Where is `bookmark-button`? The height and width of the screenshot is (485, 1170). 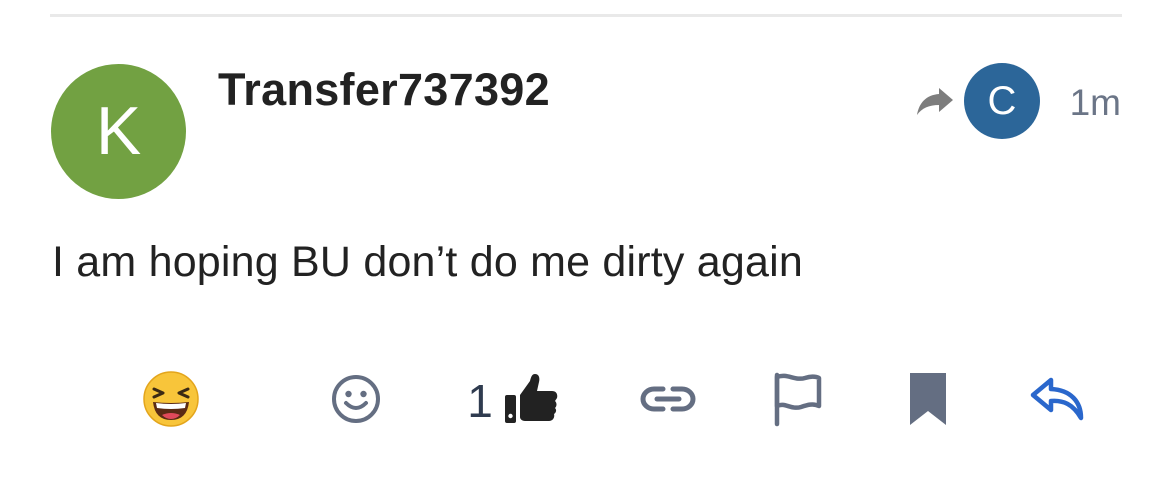
bookmark-button is located at coordinates (928, 401).